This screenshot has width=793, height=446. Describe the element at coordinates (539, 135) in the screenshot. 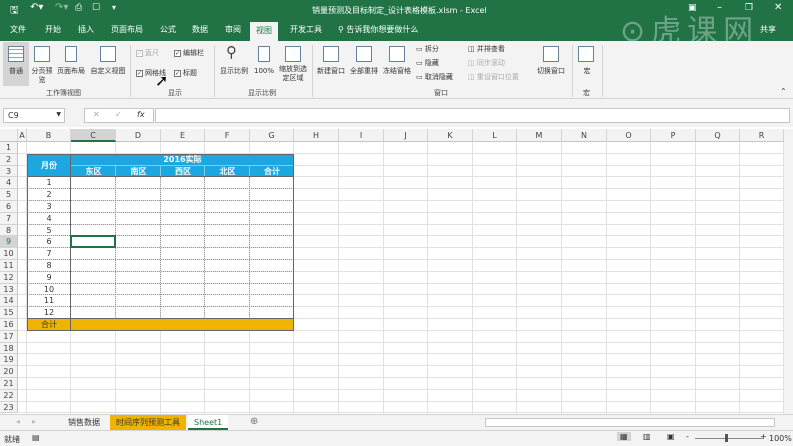

I see `column-header: M` at that location.